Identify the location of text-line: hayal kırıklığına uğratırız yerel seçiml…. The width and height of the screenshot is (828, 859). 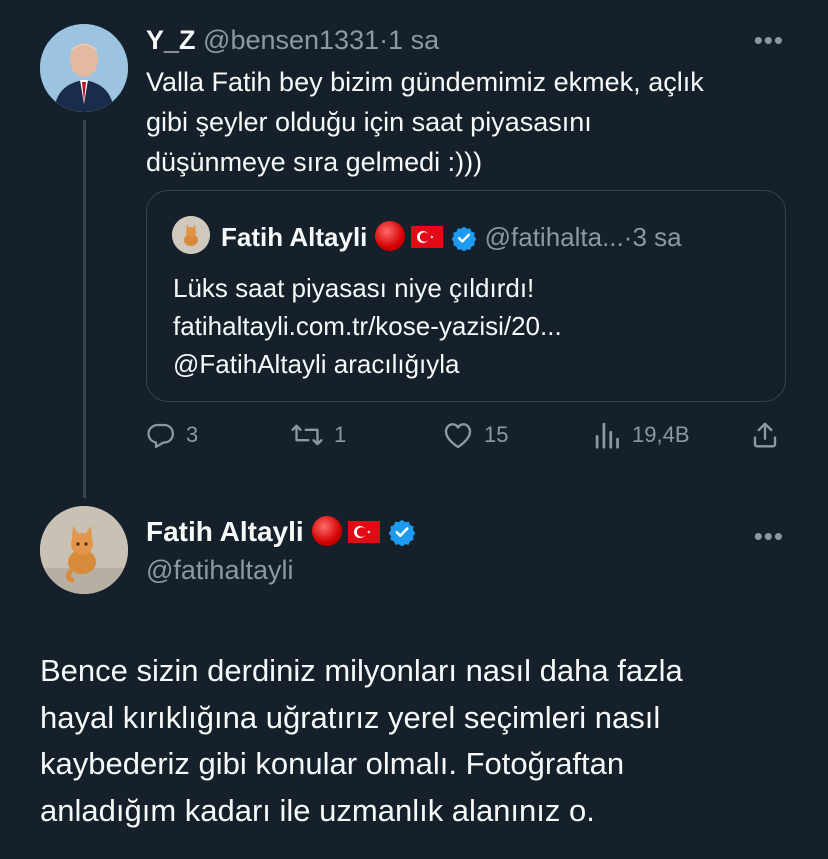
(350, 717).